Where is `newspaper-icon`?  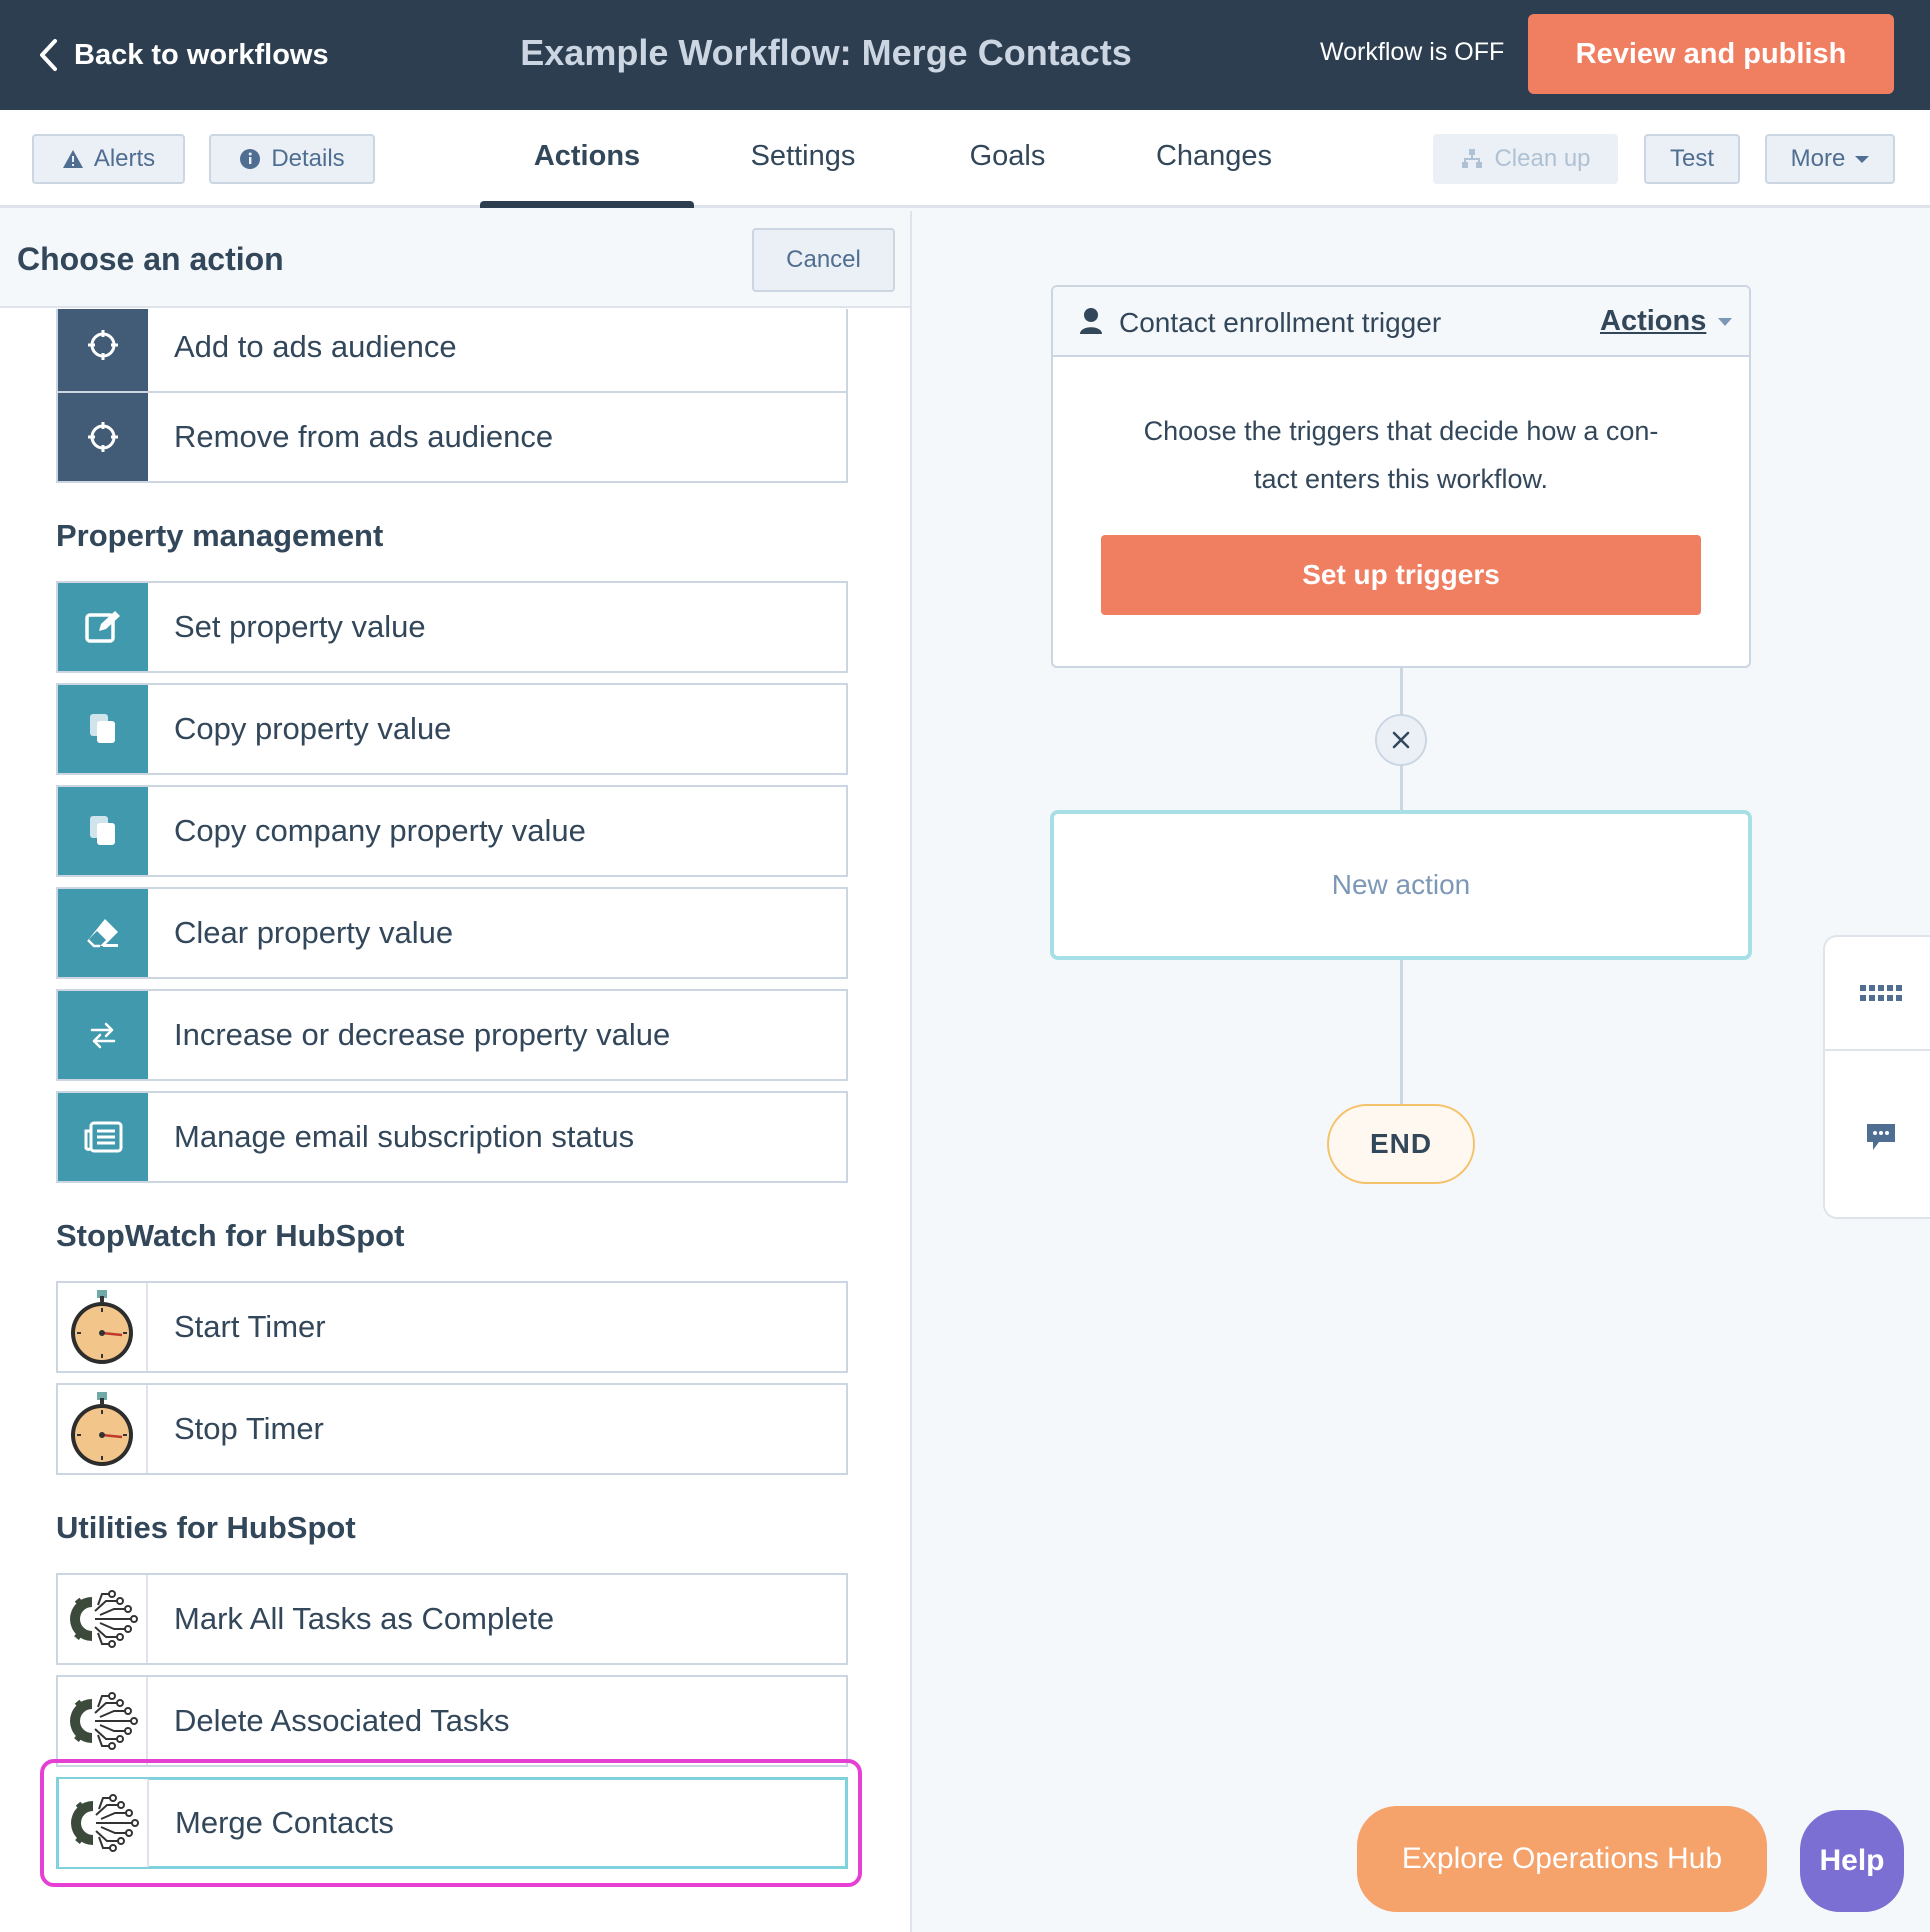
newspaper-icon is located at coordinates (103, 1137).